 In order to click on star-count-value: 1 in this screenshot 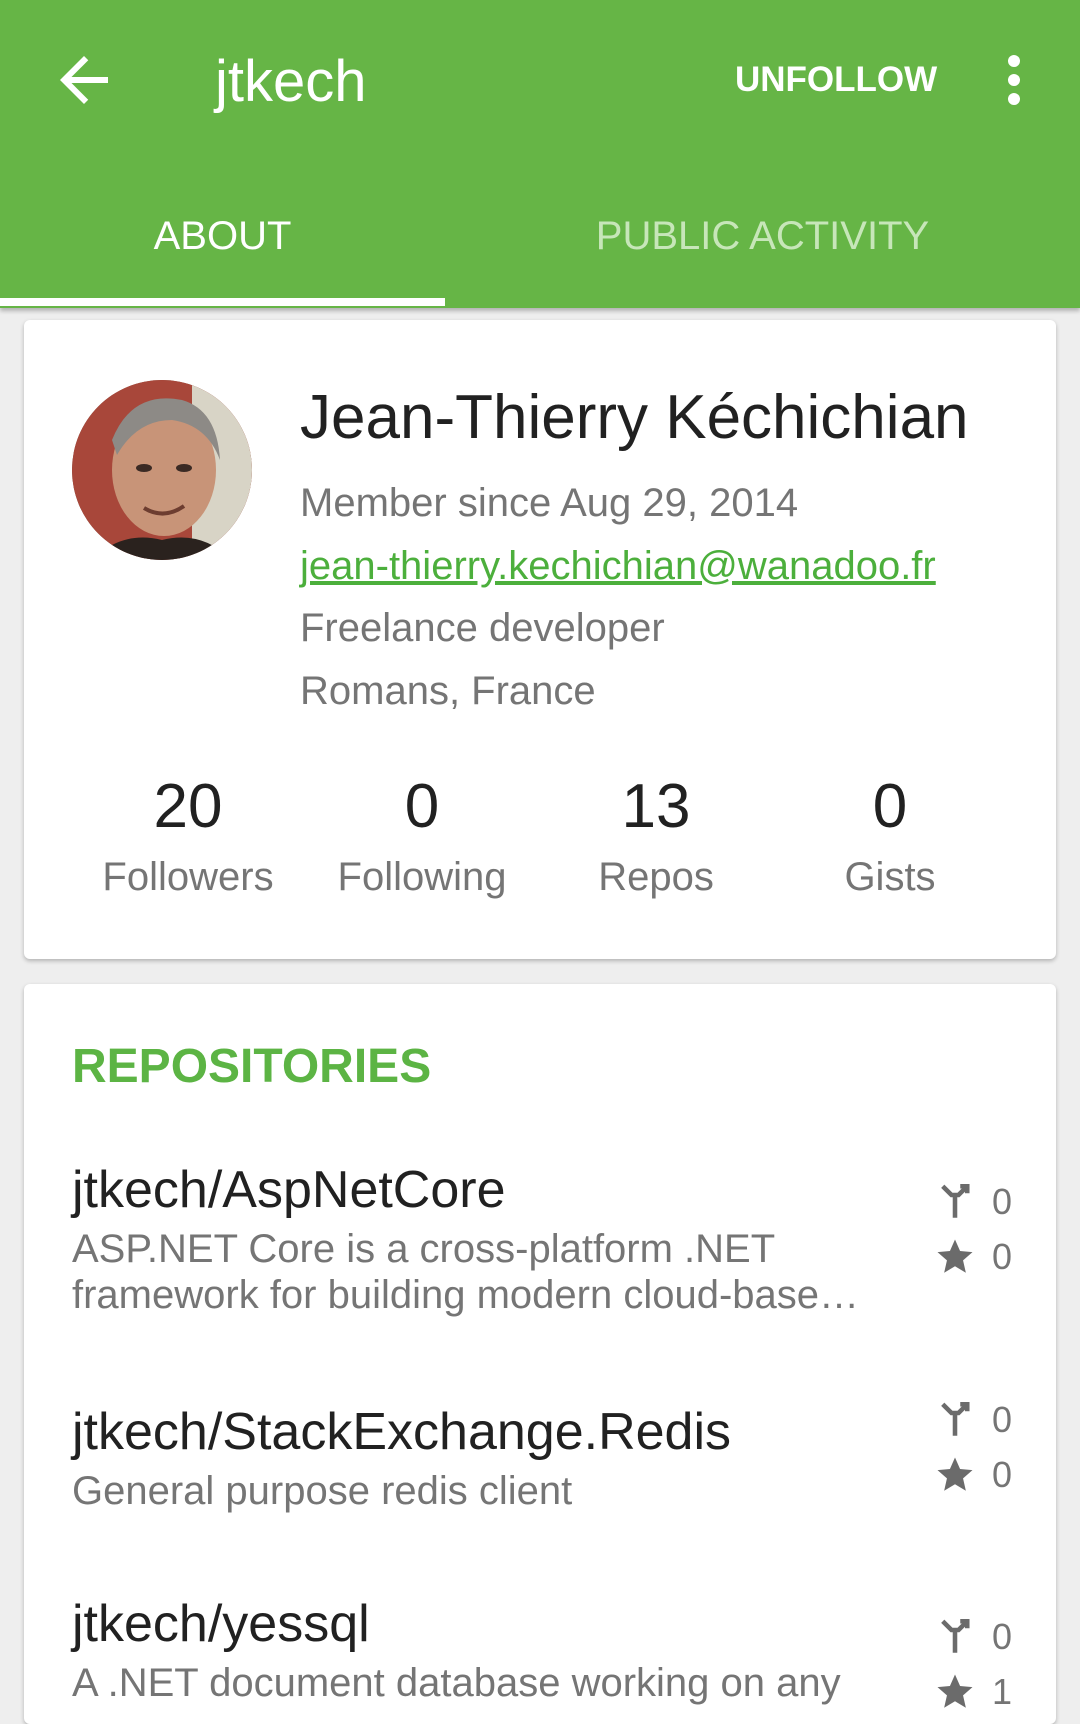, I will do `click(1002, 1691)`.